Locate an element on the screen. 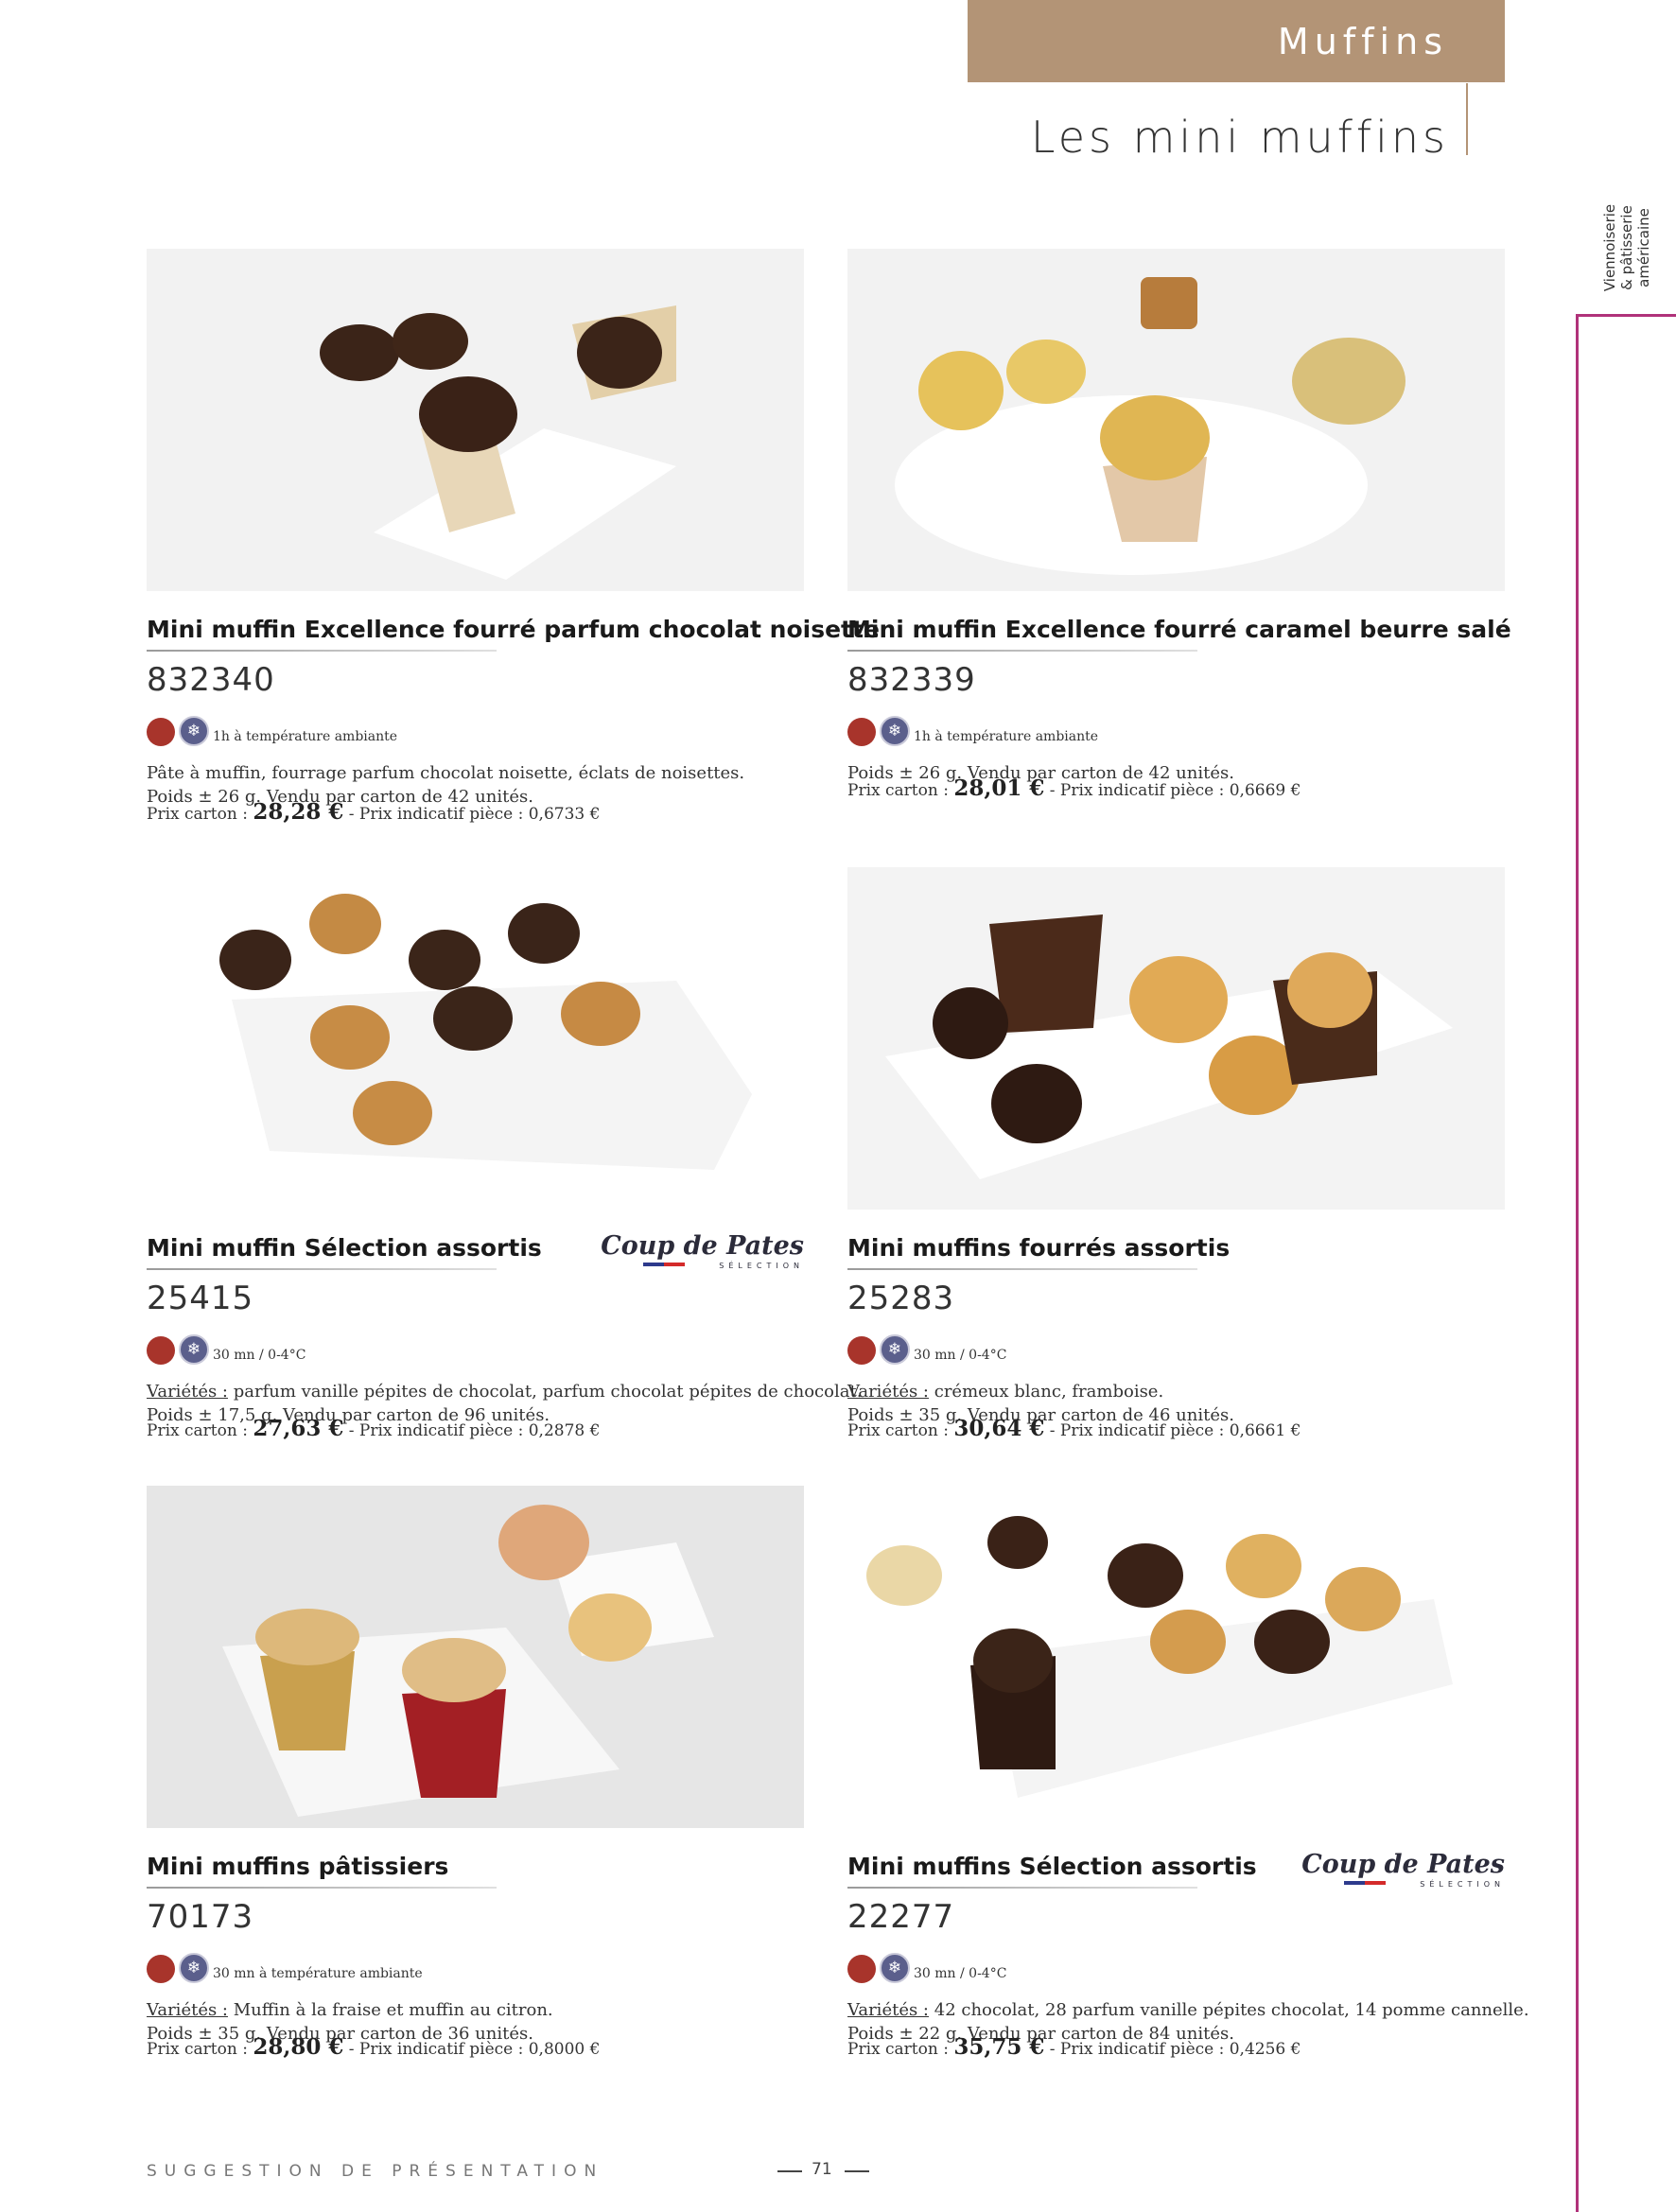 This screenshot has height=2212, width=1676. page-title: Les mini muffins is located at coordinates (1240, 137).